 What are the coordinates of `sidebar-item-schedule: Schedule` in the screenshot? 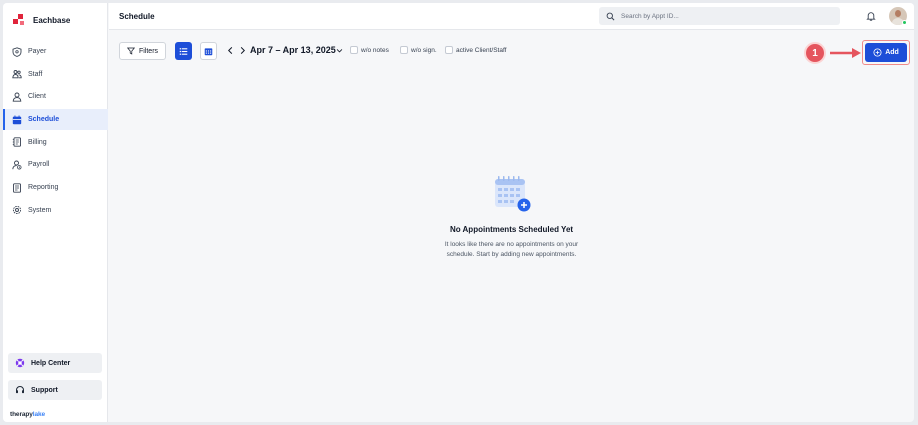 It's located at (55, 120).